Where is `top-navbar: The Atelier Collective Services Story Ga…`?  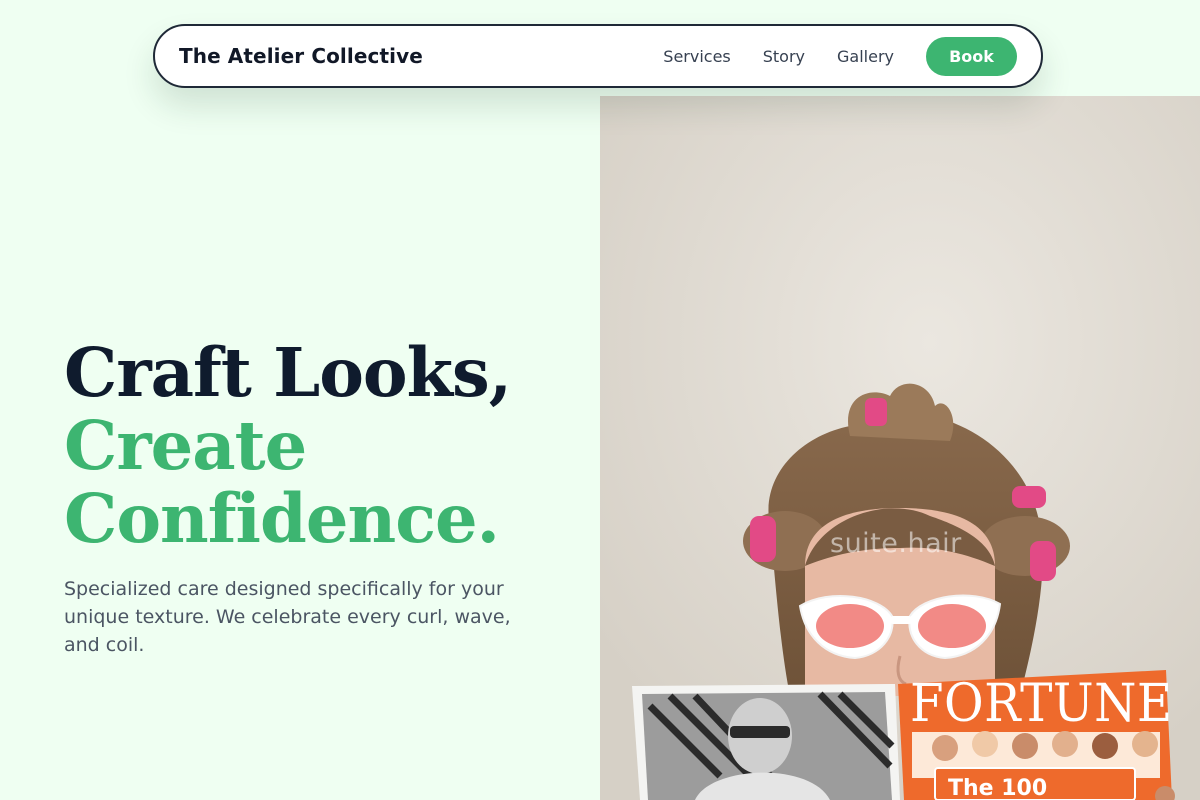
top-navbar: The Atelier Collective Services Story Ga… is located at coordinates (598, 56).